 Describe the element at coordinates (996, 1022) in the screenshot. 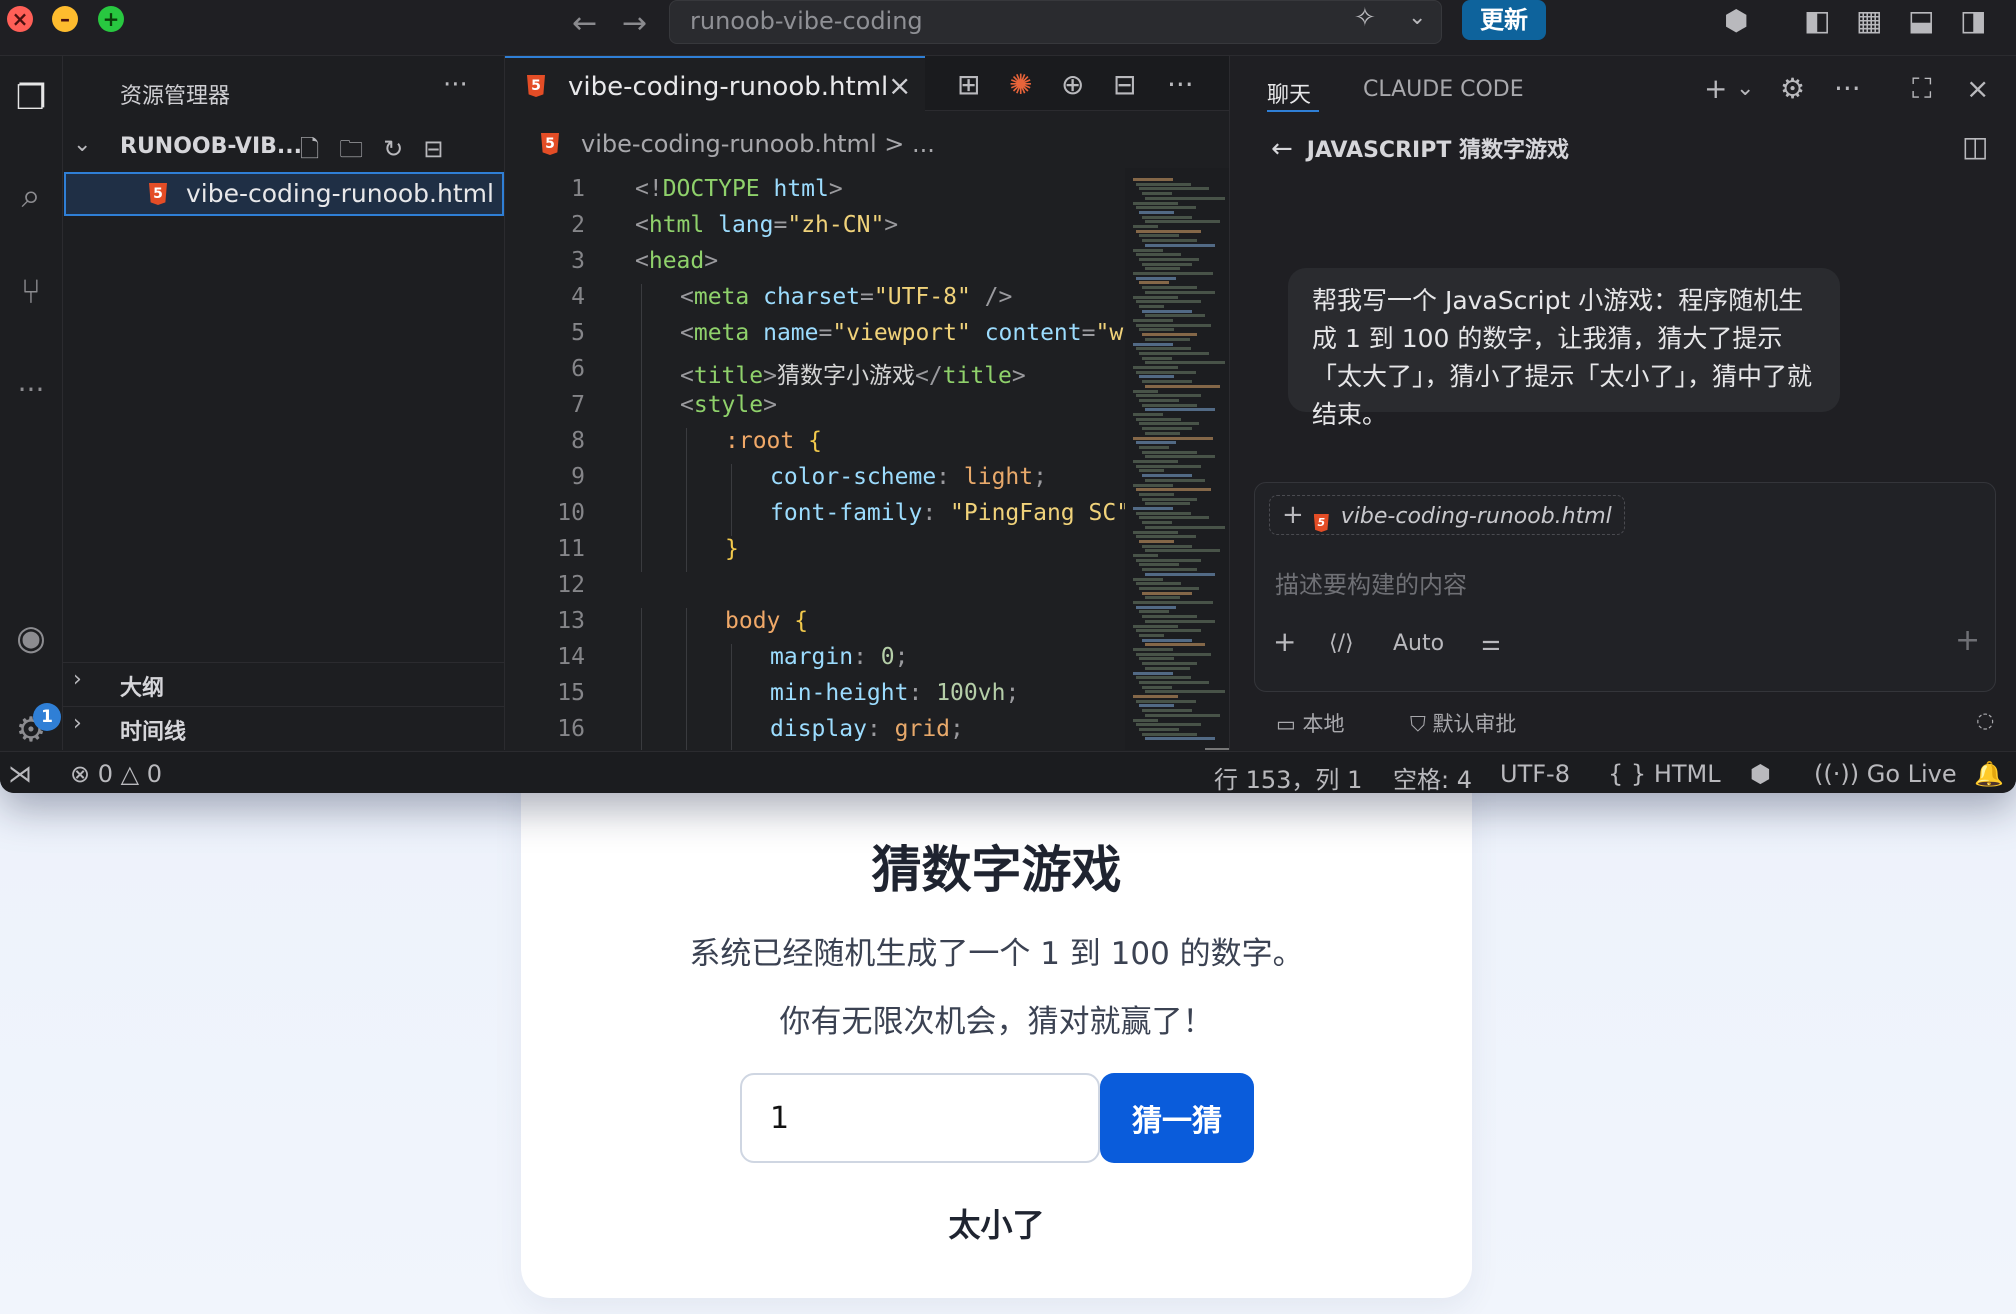

I see `game-hint: 你有无限次机会，猜对就赢了！` at that location.